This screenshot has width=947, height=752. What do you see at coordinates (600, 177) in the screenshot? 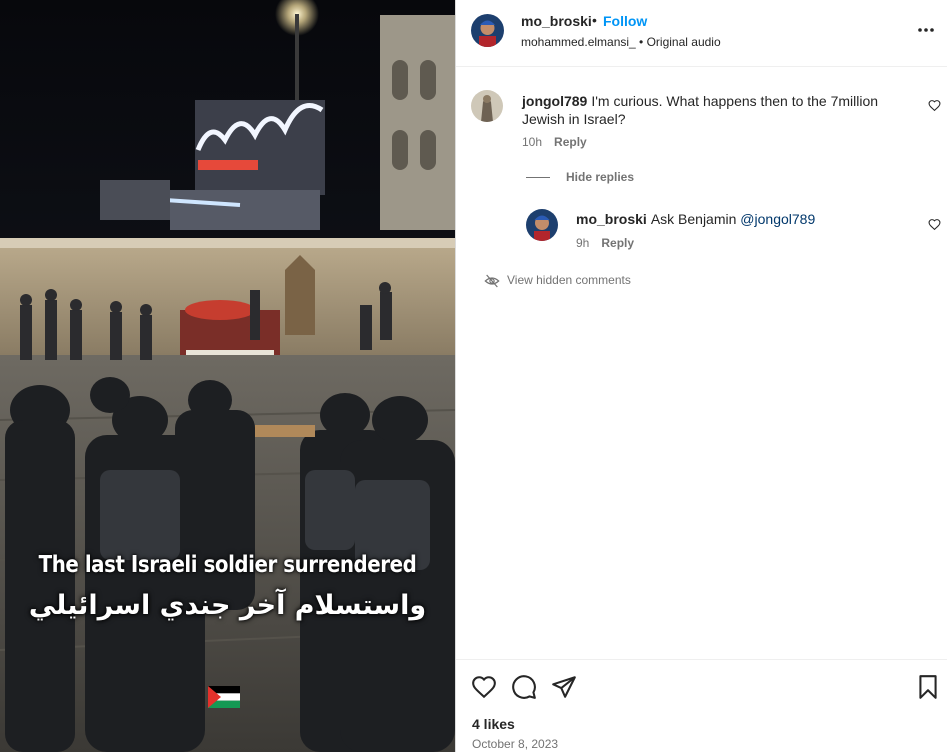
I see `hide-replies-label: Hide replies` at bounding box center [600, 177].